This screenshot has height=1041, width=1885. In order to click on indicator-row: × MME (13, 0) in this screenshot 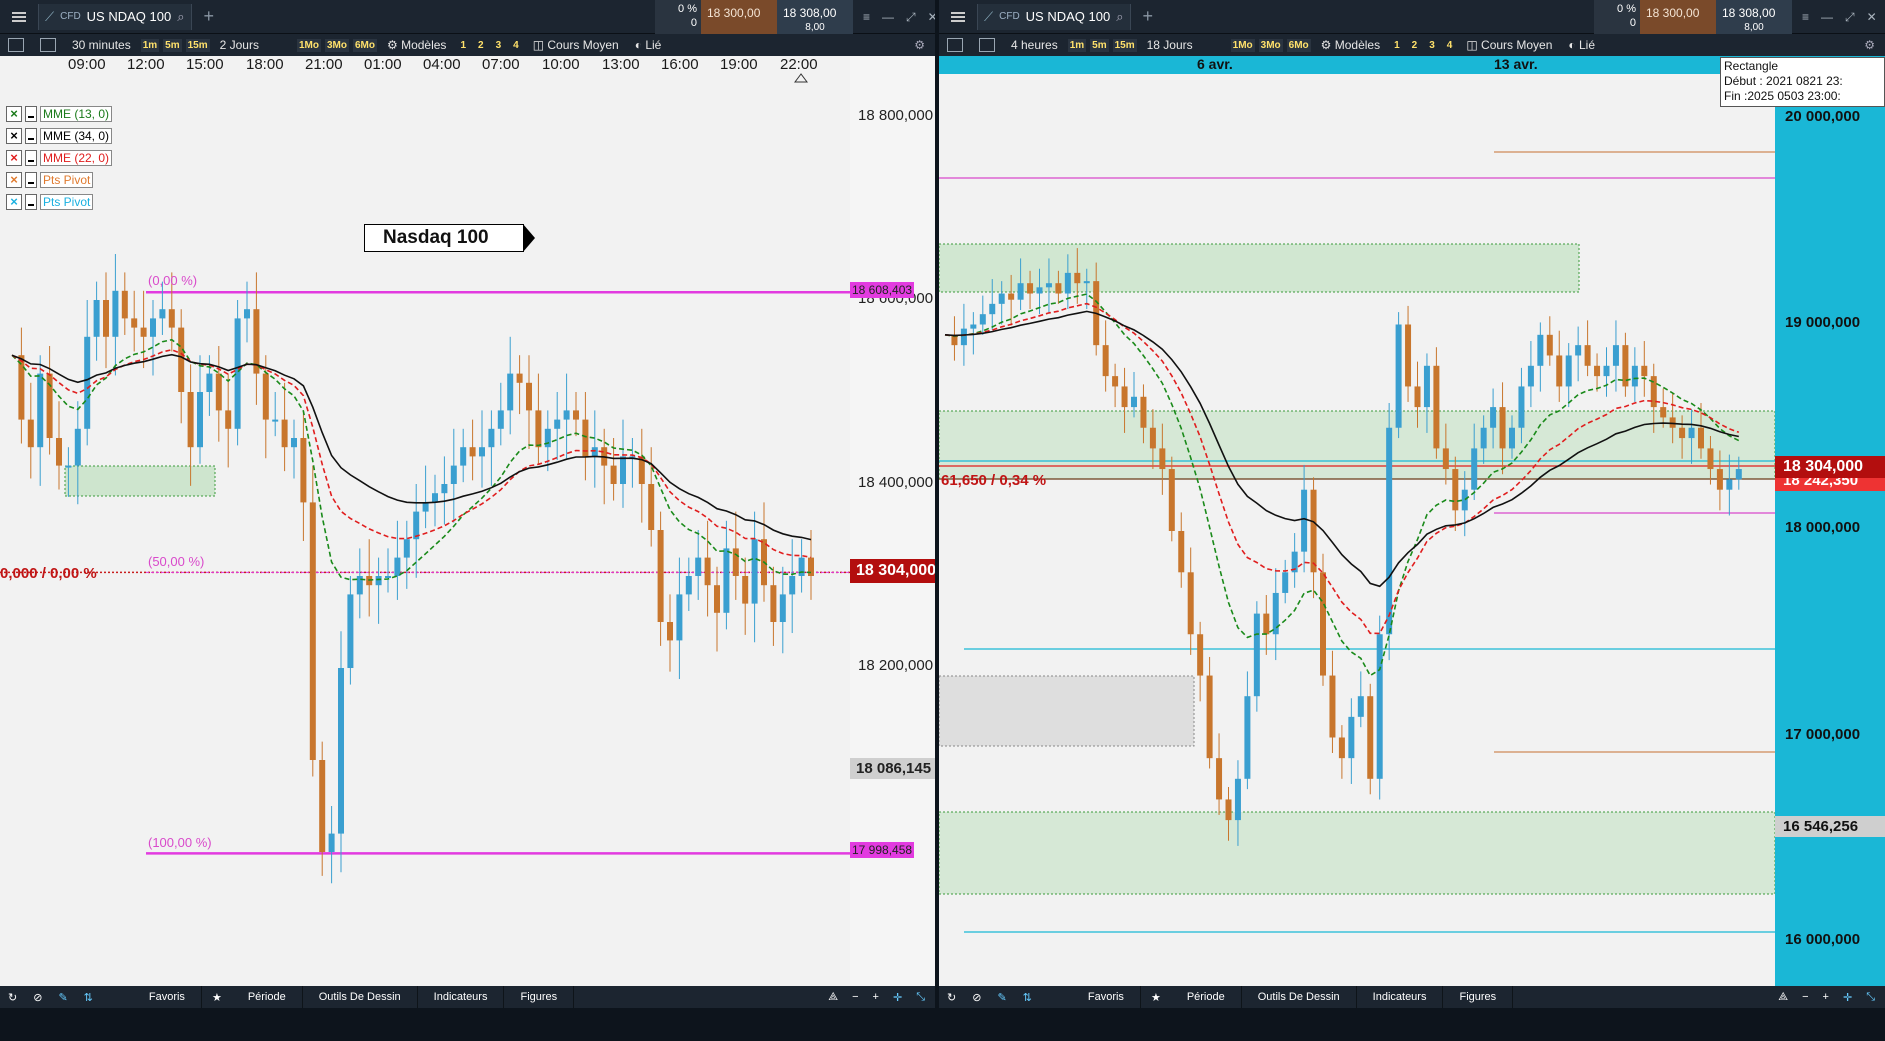, I will do `click(59, 114)`.